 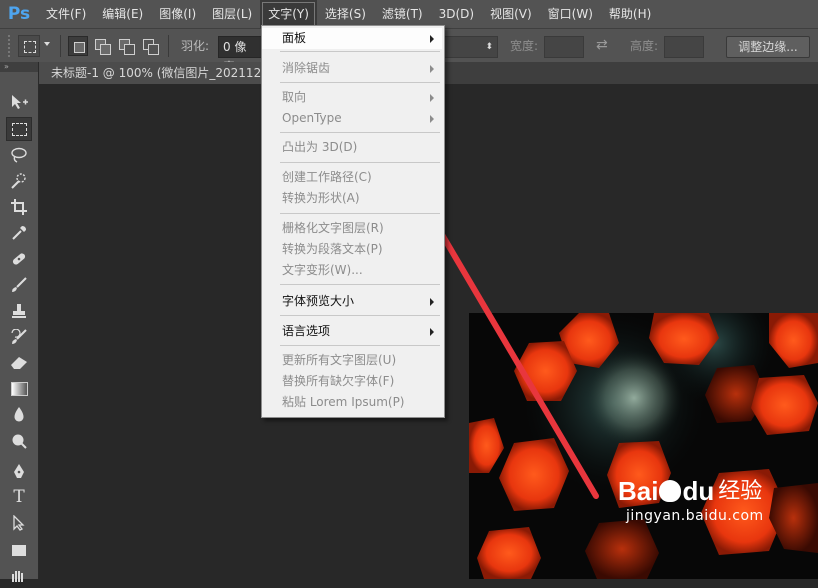 I want to click on menu-item-language-options: 语言选项, so click(x=352, y=331).